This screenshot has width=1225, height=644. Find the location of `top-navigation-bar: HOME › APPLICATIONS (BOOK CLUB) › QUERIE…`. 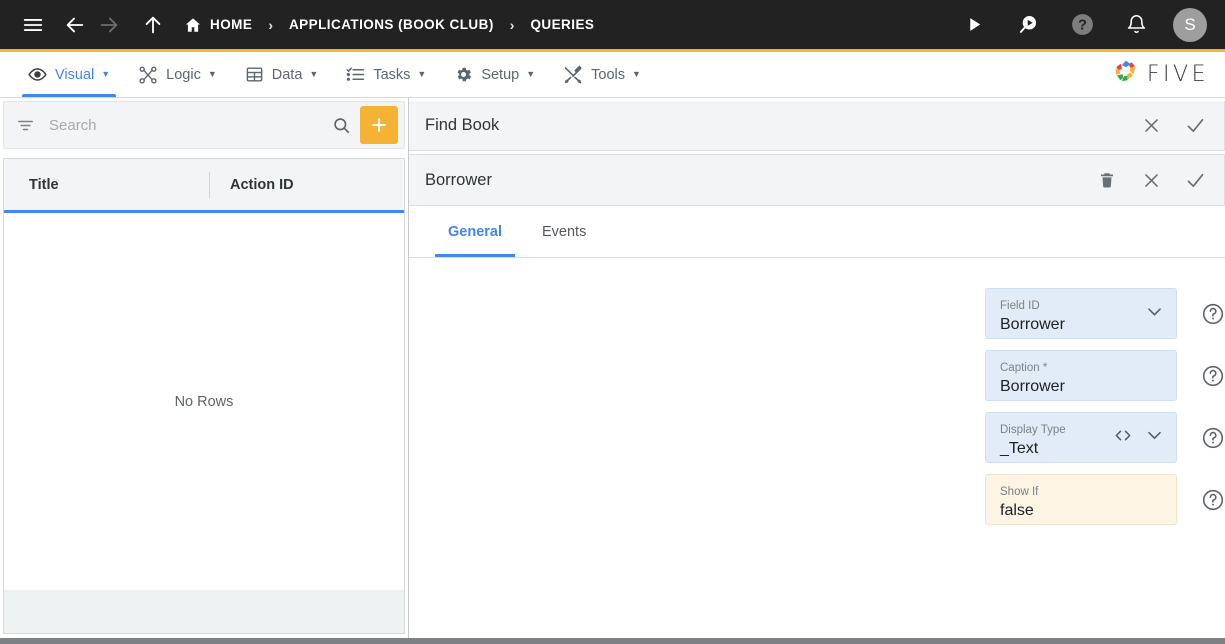

top-navigation-bar: HOME › APPLICATIONS (BOOK CLUB) › QUERIE… is located at coordinates (612, 26).